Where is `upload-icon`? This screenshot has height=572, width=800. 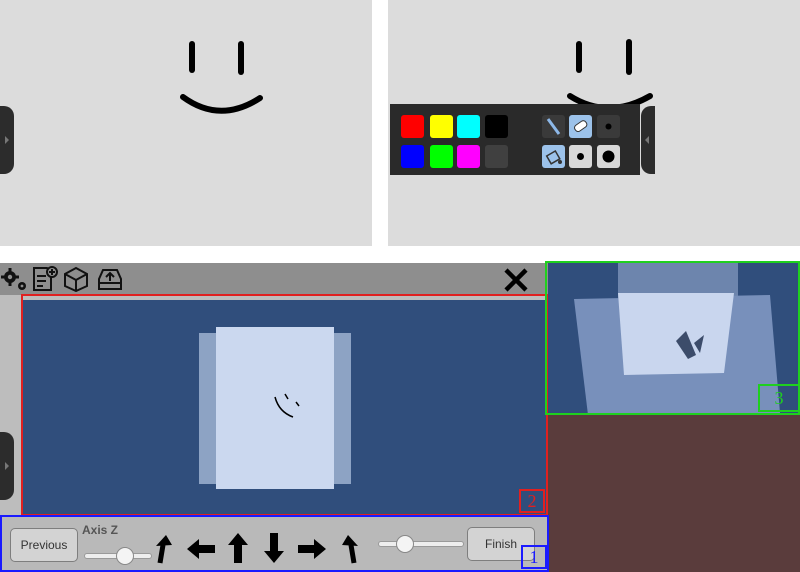
upload-icon is located at coordinates (110, 279).